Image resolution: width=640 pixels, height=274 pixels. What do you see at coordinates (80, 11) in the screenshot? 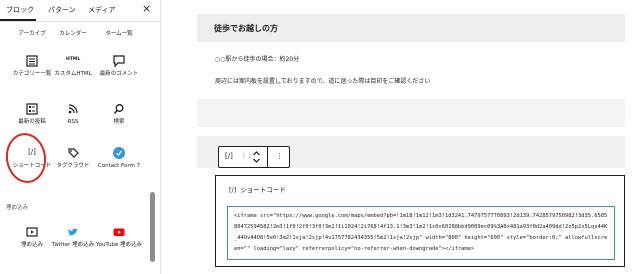
I see `inserter-tabs: ブロック パターン メディア ×` at bounding box center [80, 11].